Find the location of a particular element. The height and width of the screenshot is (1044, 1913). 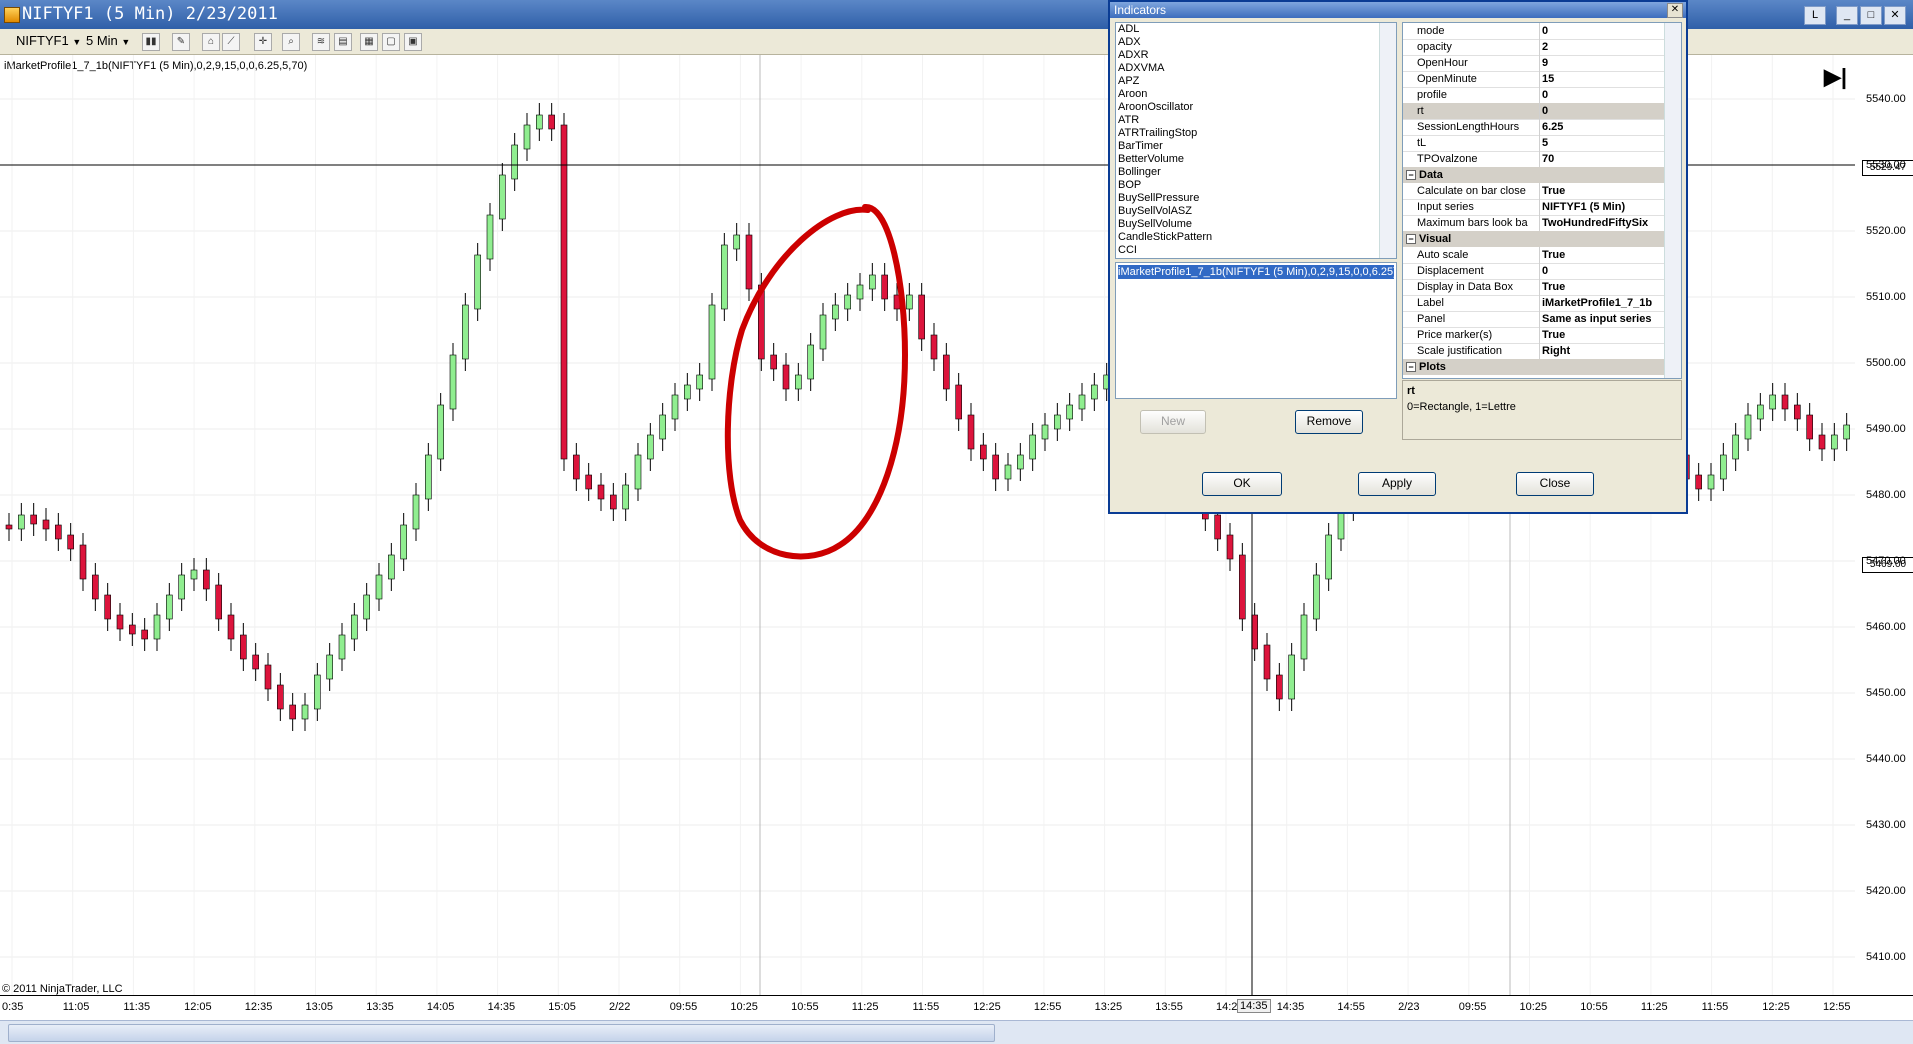

property-name: OpenHour is located at coordinates (1442, 63).